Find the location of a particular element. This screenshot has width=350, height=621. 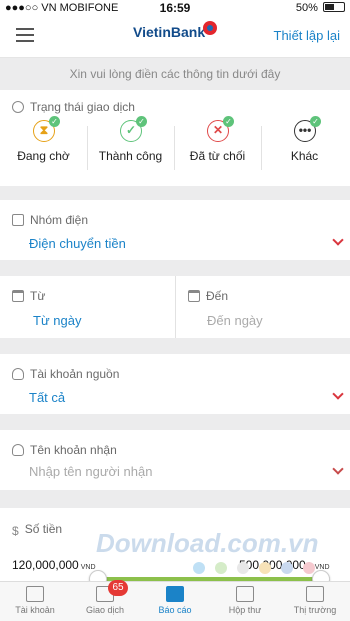

status-filter-label: Khác is located at coordinates (304, 156).